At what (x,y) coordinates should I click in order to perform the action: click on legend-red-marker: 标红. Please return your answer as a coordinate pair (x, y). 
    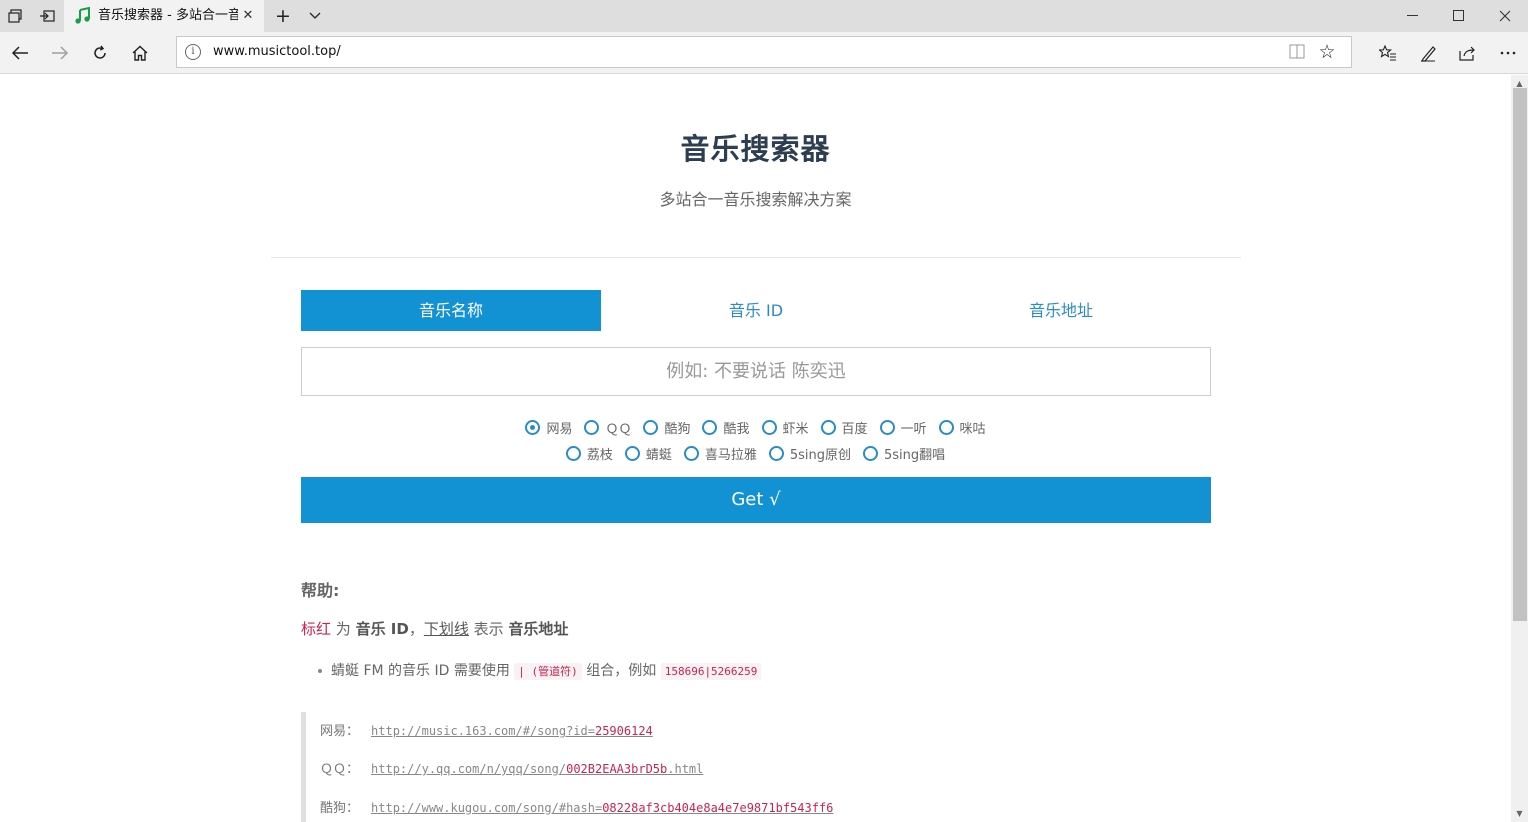
    Looking at the image, I should click on (316, 629).